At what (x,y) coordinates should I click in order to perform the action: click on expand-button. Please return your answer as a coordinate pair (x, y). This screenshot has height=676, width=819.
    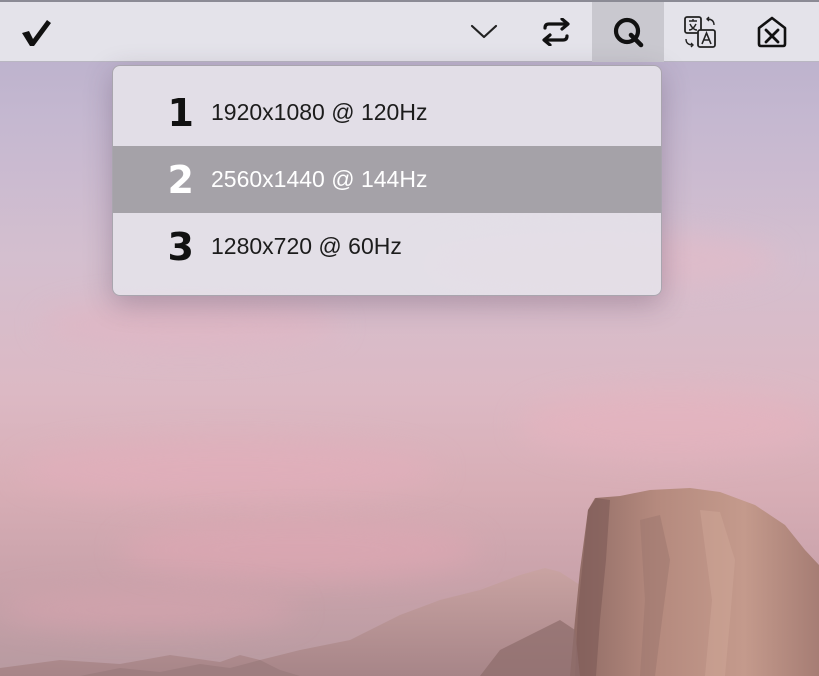
    Looking at the image, I should click on (484, 32).